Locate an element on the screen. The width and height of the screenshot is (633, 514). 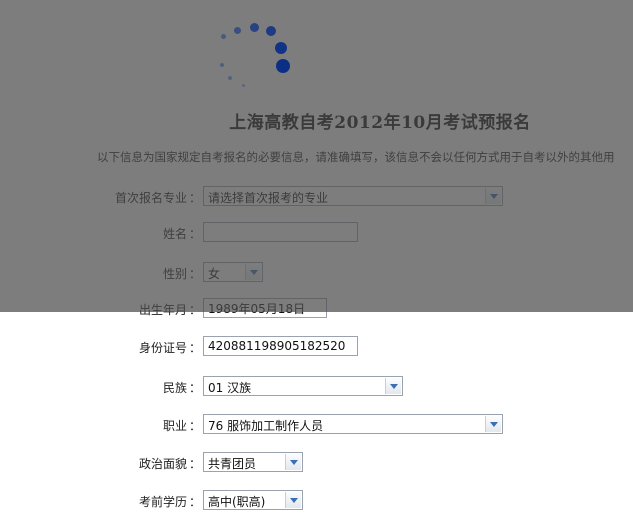
occupation-select: 76 服饰加工制作人员 is located at coordinates (353, 424).